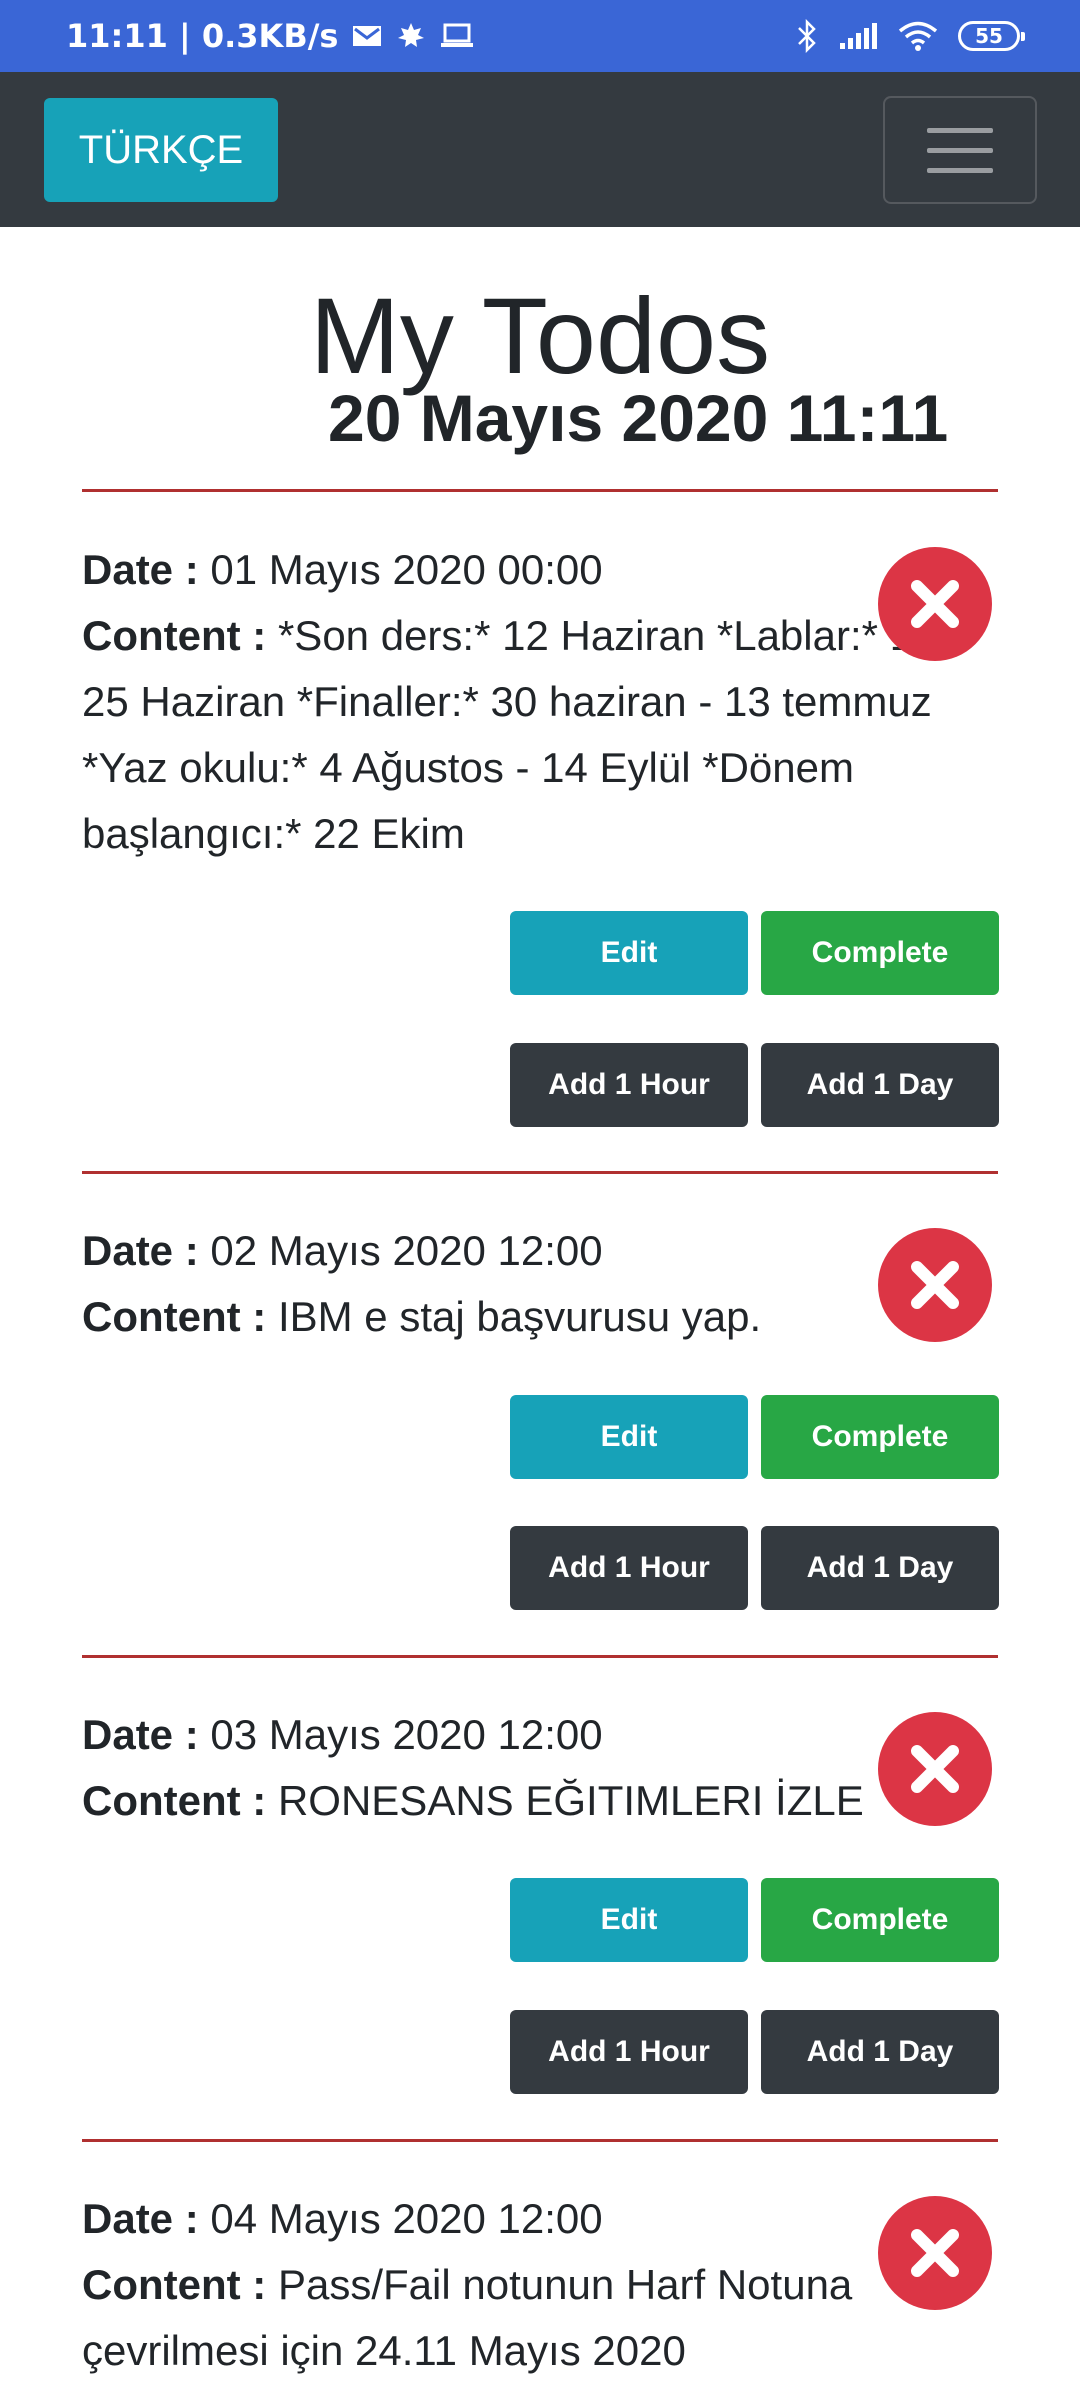 Image resolution: width=1080 pixels, height=2384 pixels. Describe the element at coordinates (400, 2218) in the screenshot. I see `date-value: 04 Mayıs 2020 12:00` at that location.